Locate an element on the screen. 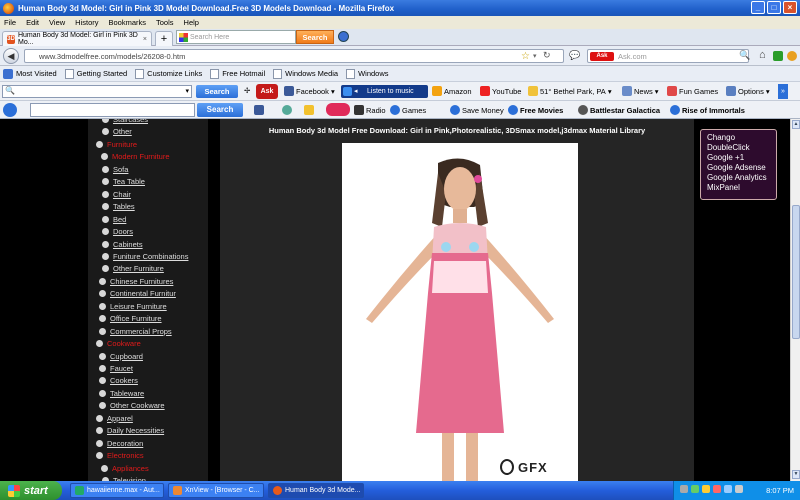 This screenshot has height=500, width=800. menu-help: Help is located at coordinates (191, 22).